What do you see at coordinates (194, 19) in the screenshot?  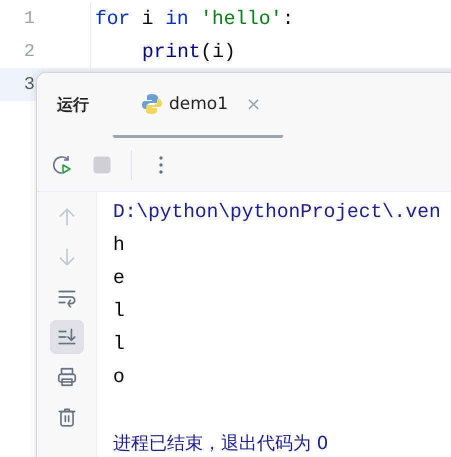 I see `code-line: for i in 'hello':` at bounding box center [194, 19].